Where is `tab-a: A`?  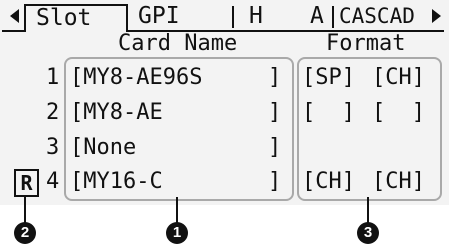 tab-a: A is located at coordinates (317, 16).